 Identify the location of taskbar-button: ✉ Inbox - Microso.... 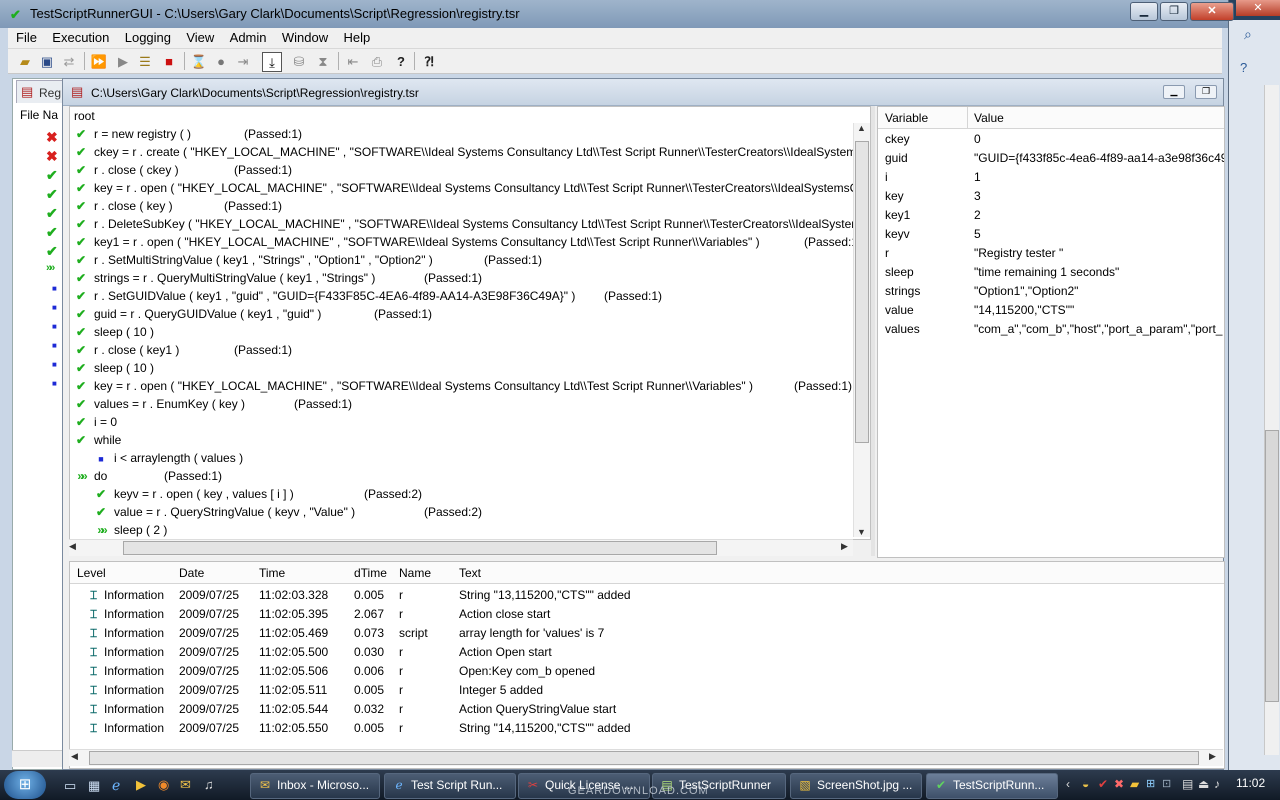
(315, 786).